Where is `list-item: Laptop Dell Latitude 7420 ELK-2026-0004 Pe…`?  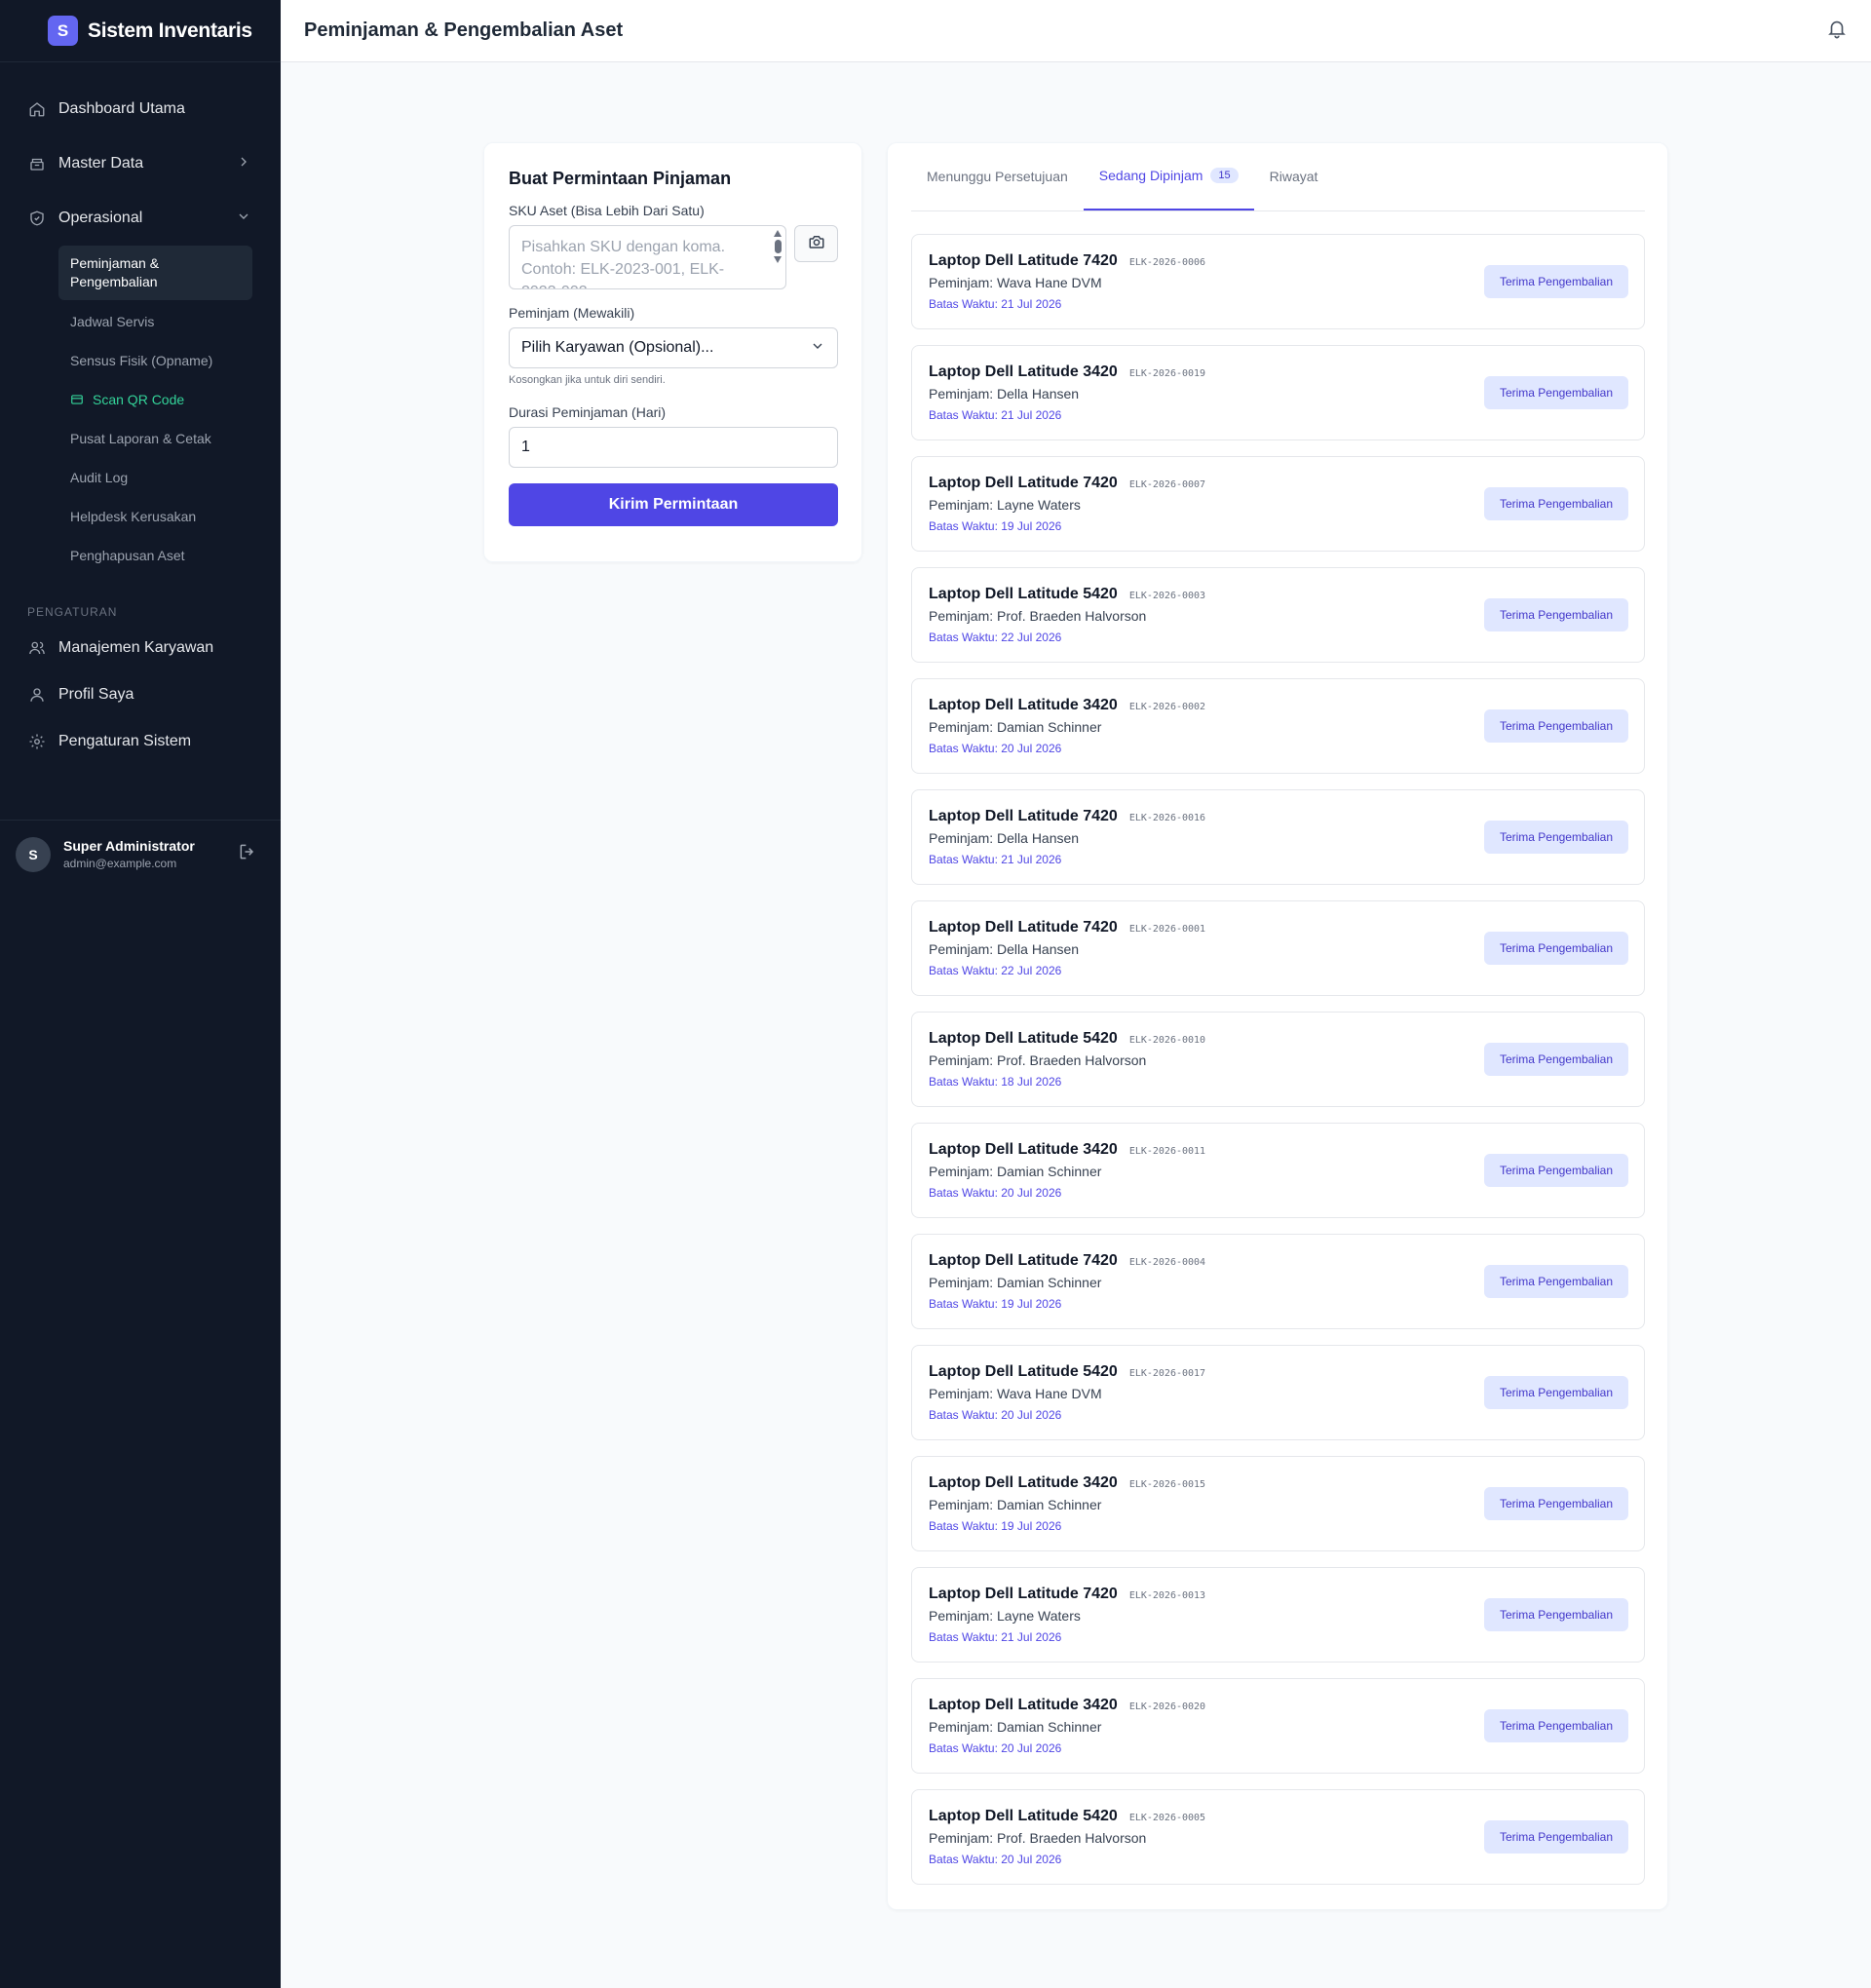
list-item: Laptop Dell Latitude 7420 ELK-2026-0004 Pe… is located at coordinates (1278, 1281).